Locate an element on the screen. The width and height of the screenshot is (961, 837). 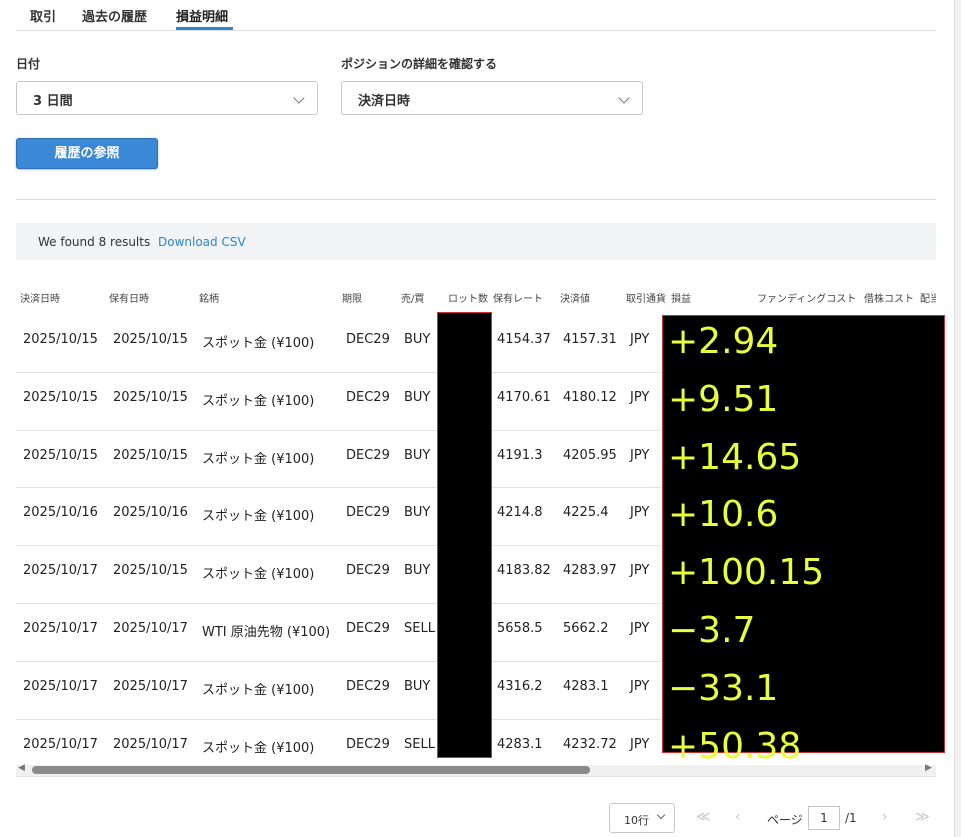
rows-per-page-select: 10行 is located at coordinates (642, 818).